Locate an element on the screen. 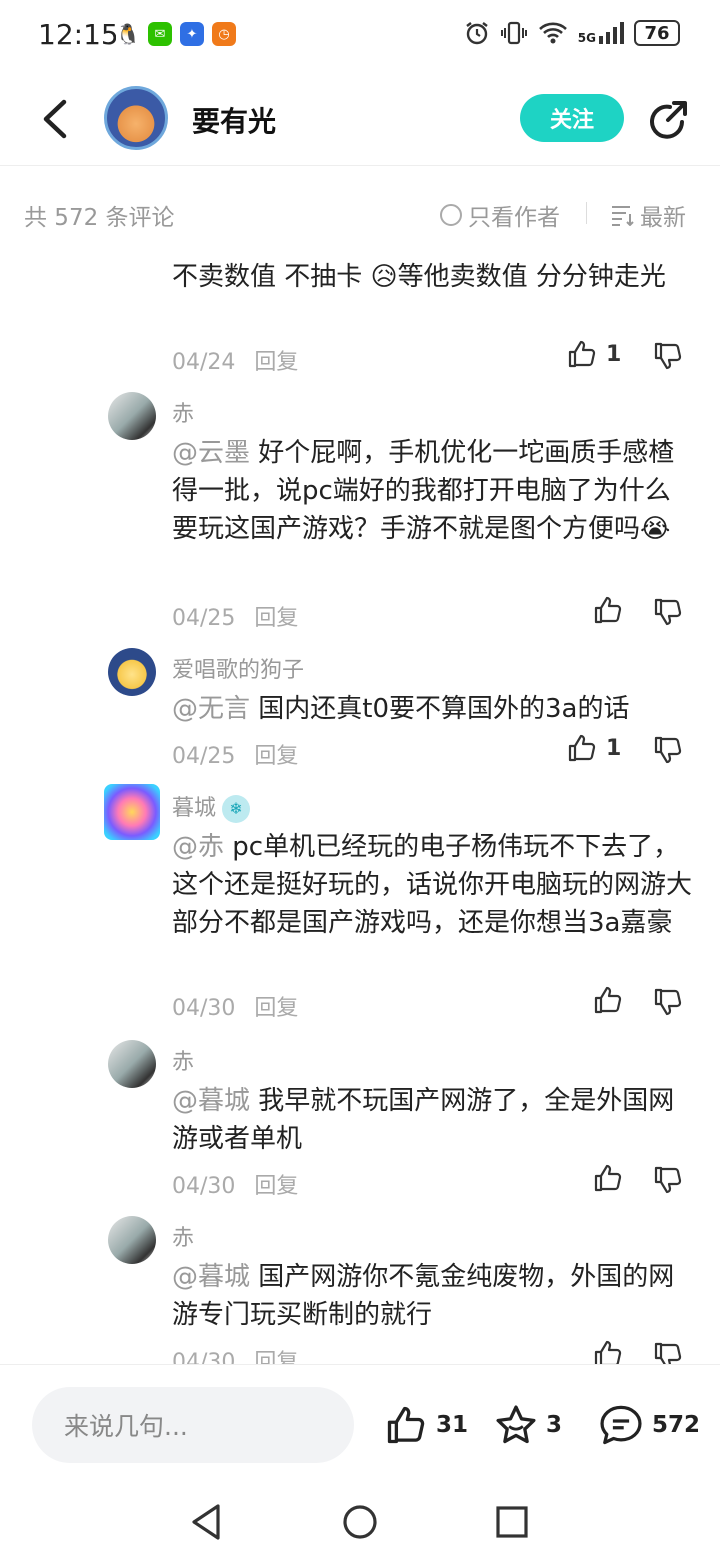  comment-meta: 04/24 回复 is located at coordinates (241, 360).